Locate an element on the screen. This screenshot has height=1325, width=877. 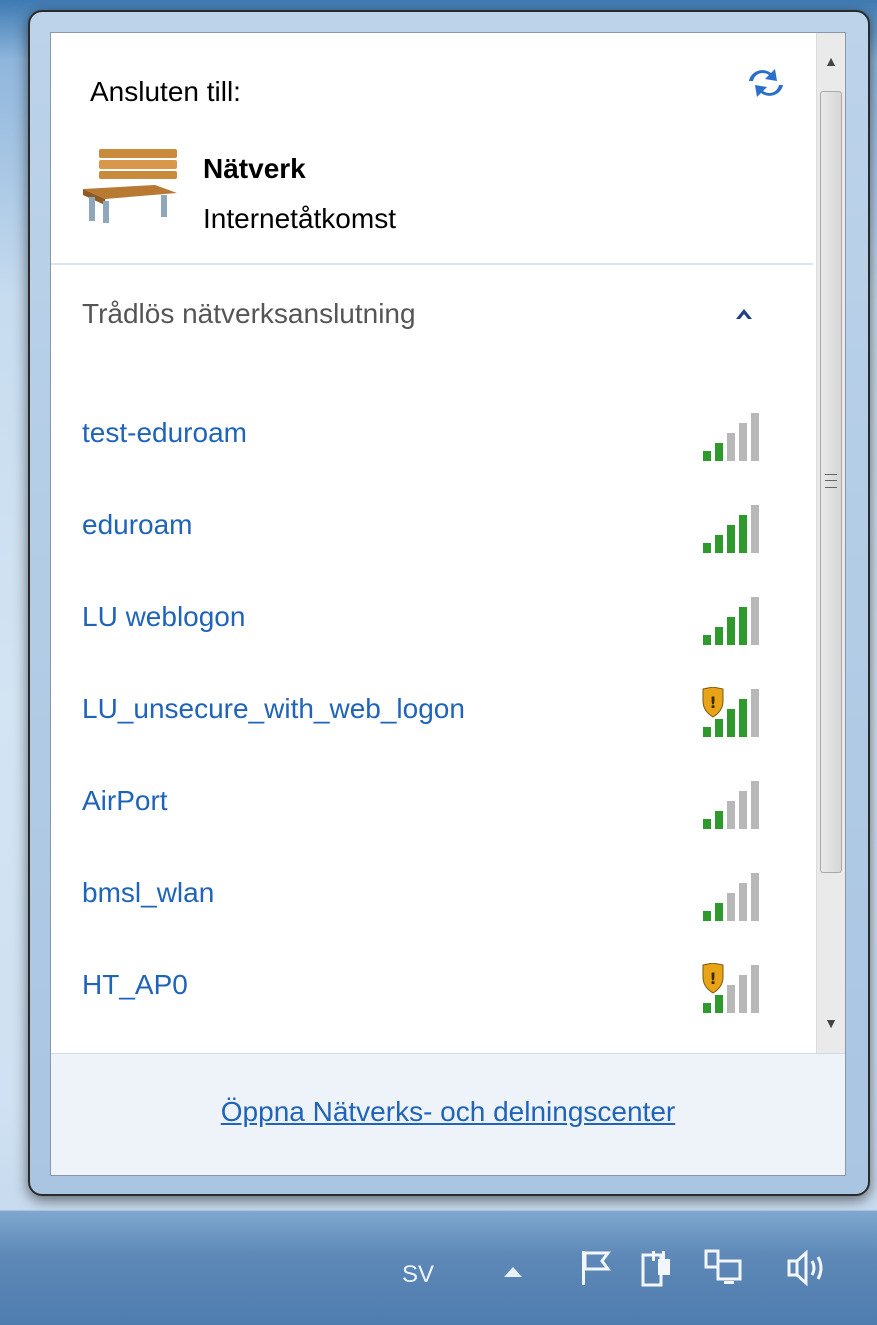
volume-icon is located at coordinates (809, 1268).